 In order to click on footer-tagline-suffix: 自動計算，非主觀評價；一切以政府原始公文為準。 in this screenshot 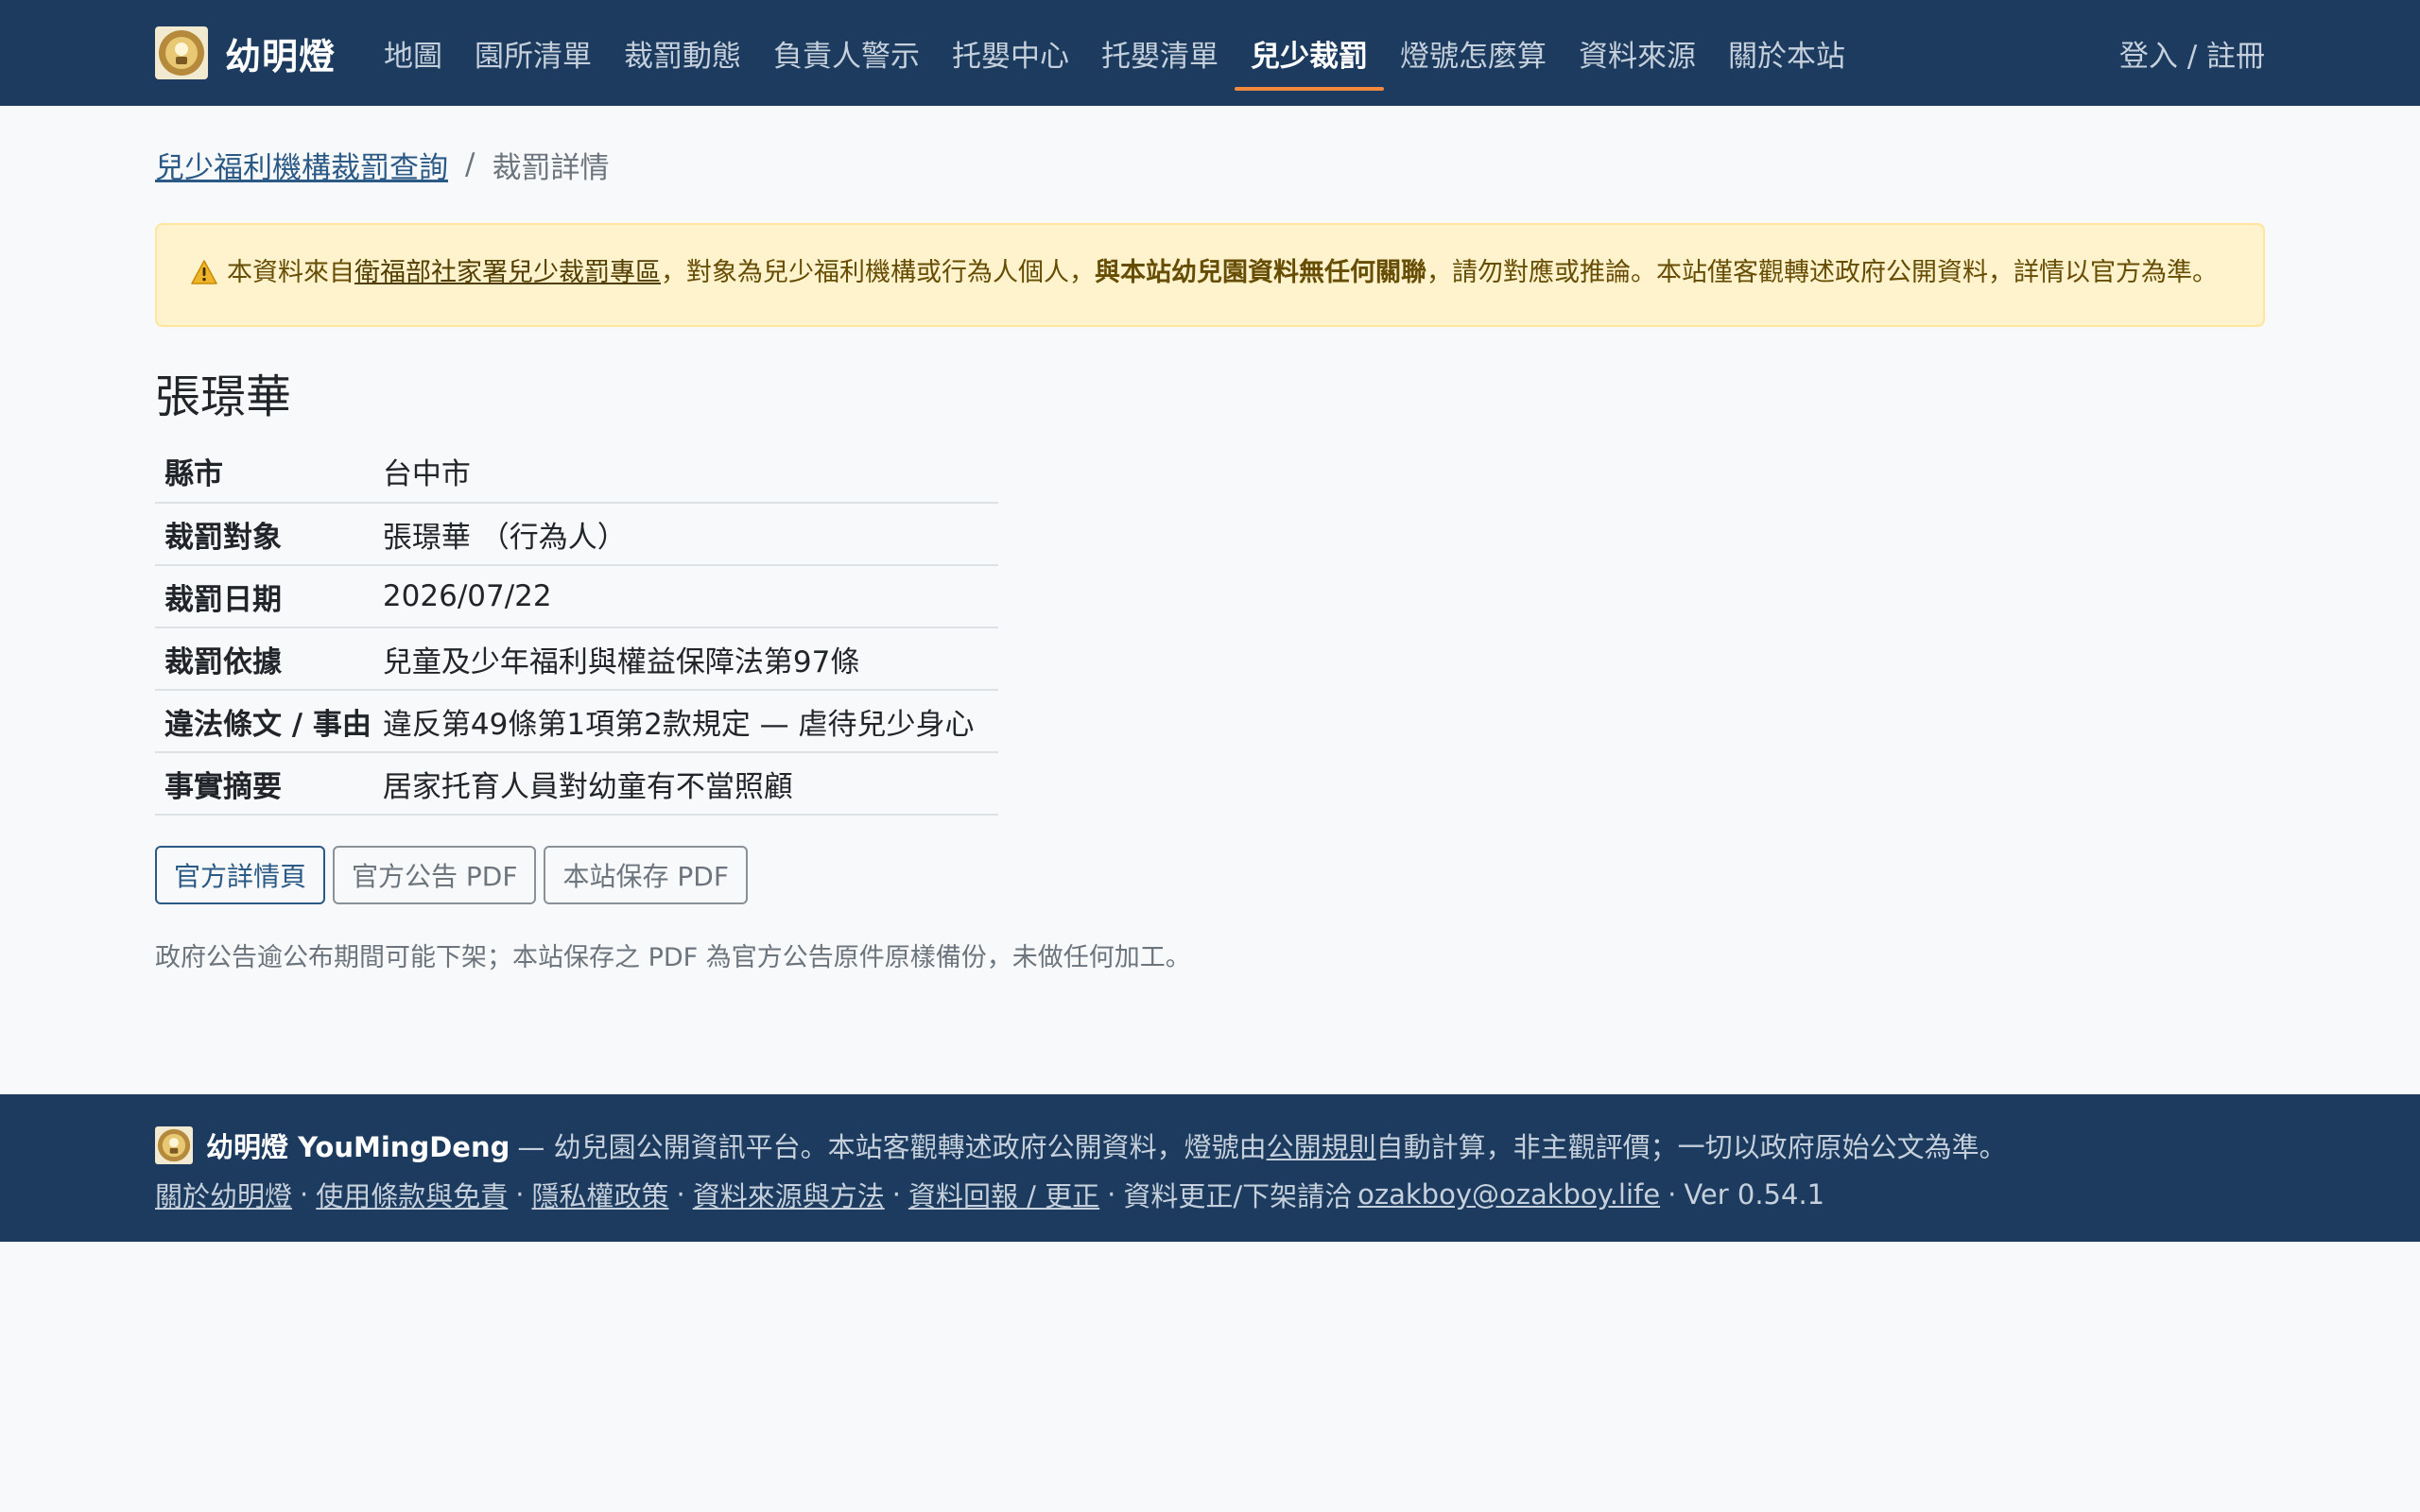, I will do `click(1691, 1147)`.